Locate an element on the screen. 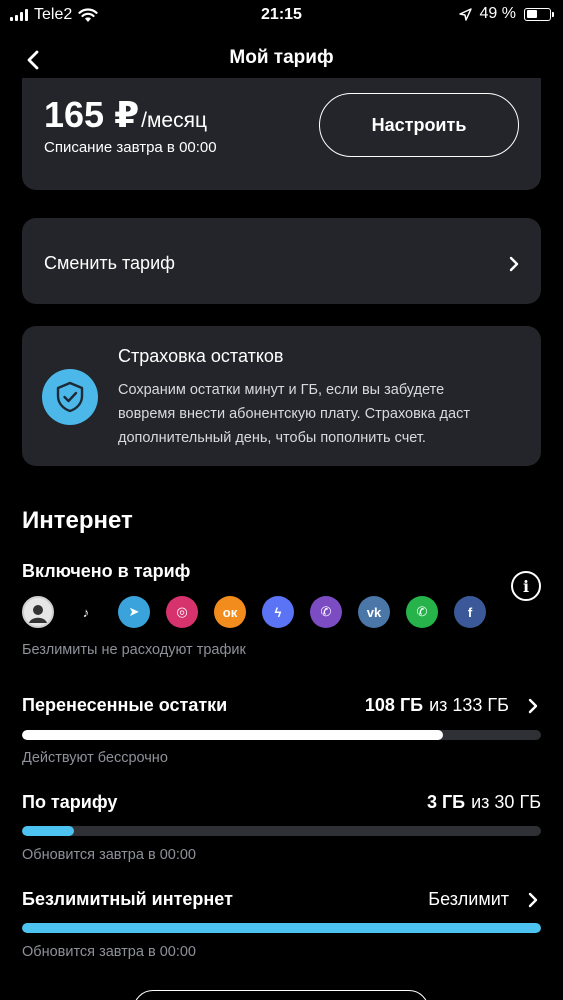  charge-note: Списание завтра в 00:00 is located at coordinates (130, 147).